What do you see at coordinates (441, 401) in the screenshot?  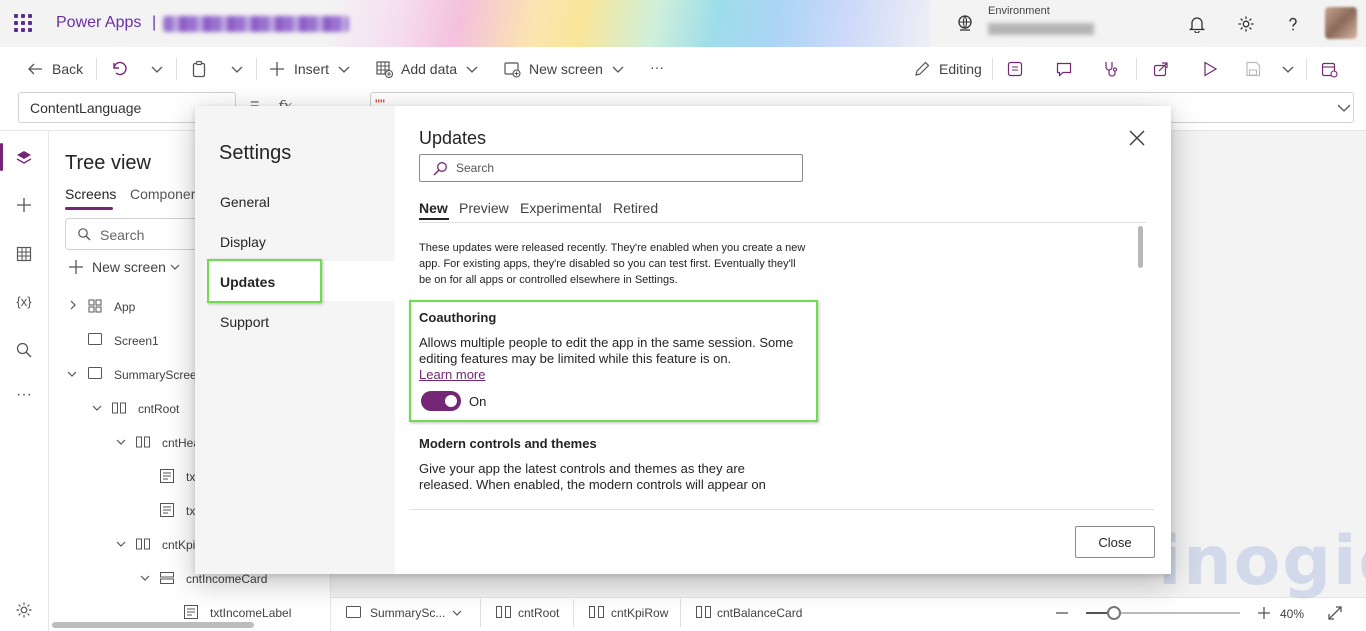 I see `coauthoring-toggle` at bounding box center [441, 401].